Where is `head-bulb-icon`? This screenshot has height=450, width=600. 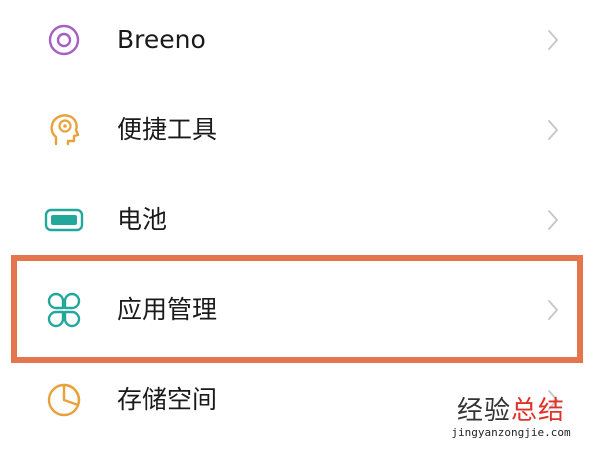
head-bulb-icon is located at coordinates (64, 130).